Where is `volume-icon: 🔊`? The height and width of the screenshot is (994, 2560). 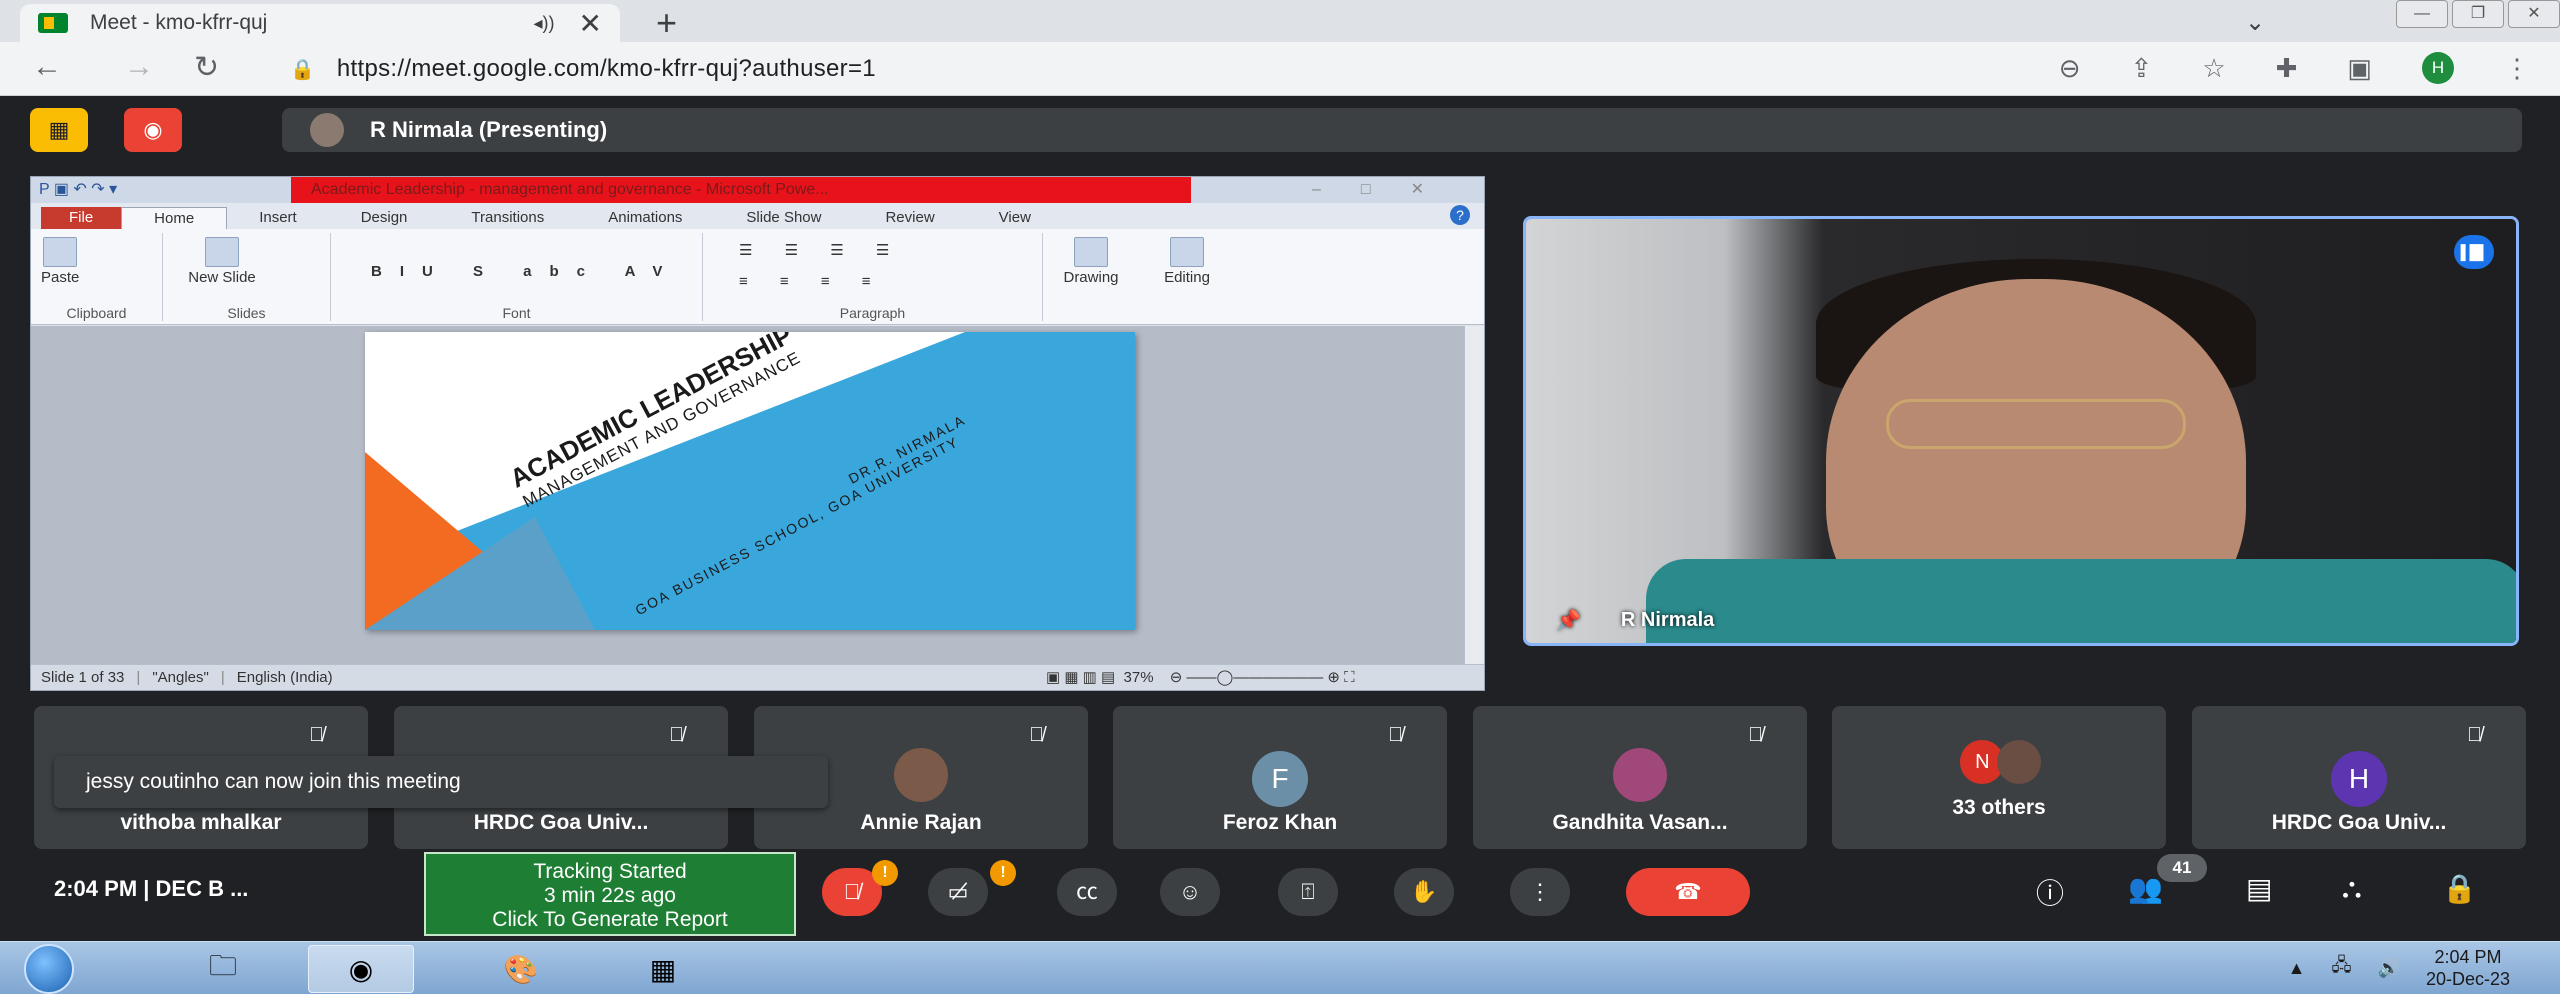 volume-icon: 🔊 is located at coordinates (2389, 968).